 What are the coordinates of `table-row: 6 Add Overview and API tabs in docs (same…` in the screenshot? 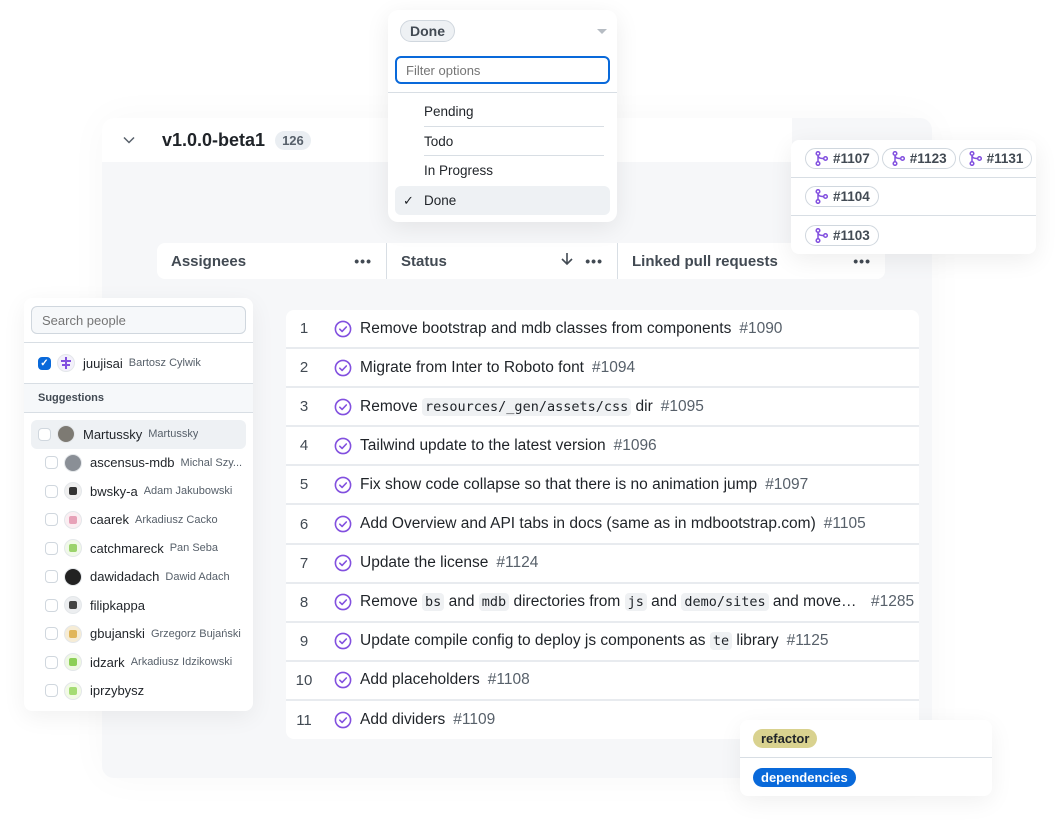 It's located at (602, 525).